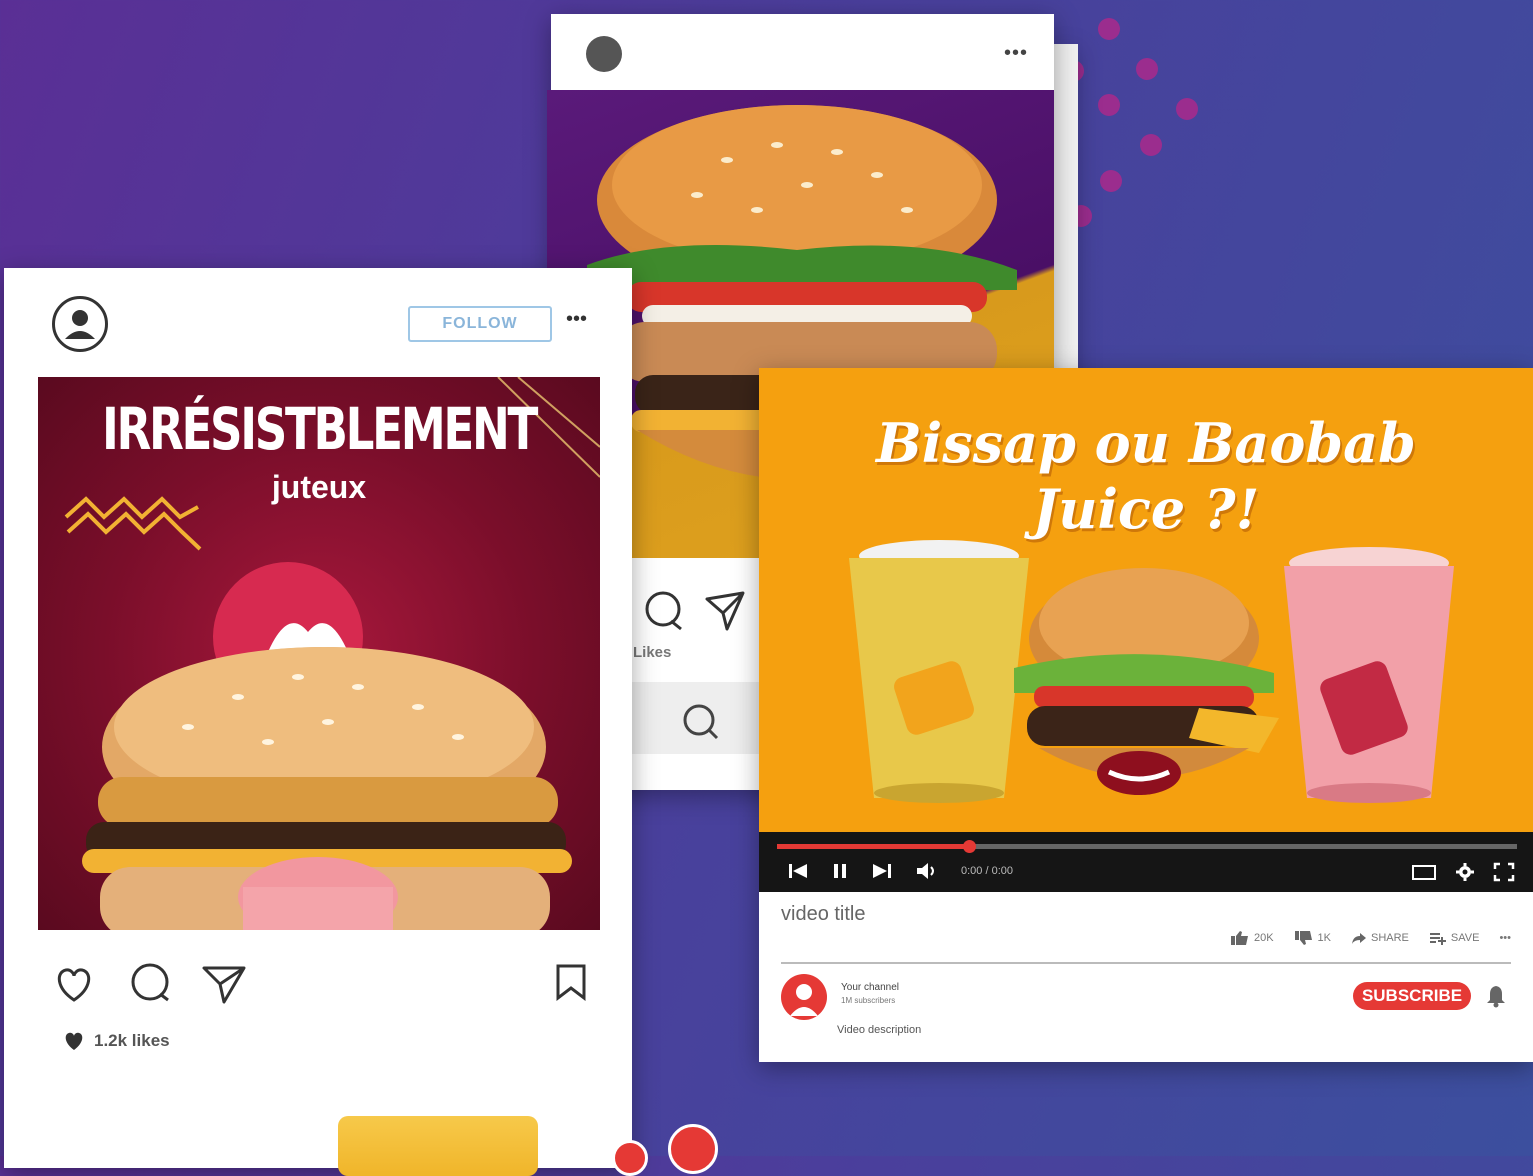 The width and height of the screenshot is (1533, 1176). Describe the element at coordinates (571, 982) in the screenshot. I see `bookmark-icon` at that location.